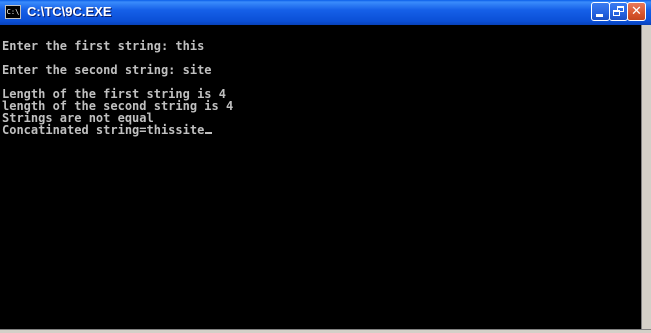  I want to click on minimize-icon, so click(599, 15).